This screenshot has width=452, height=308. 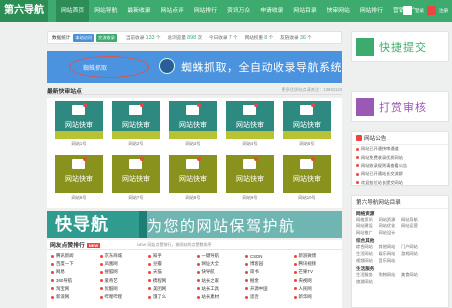 I want to click on site-card: 网站快审 网站3号, so click(x=193, y=126).